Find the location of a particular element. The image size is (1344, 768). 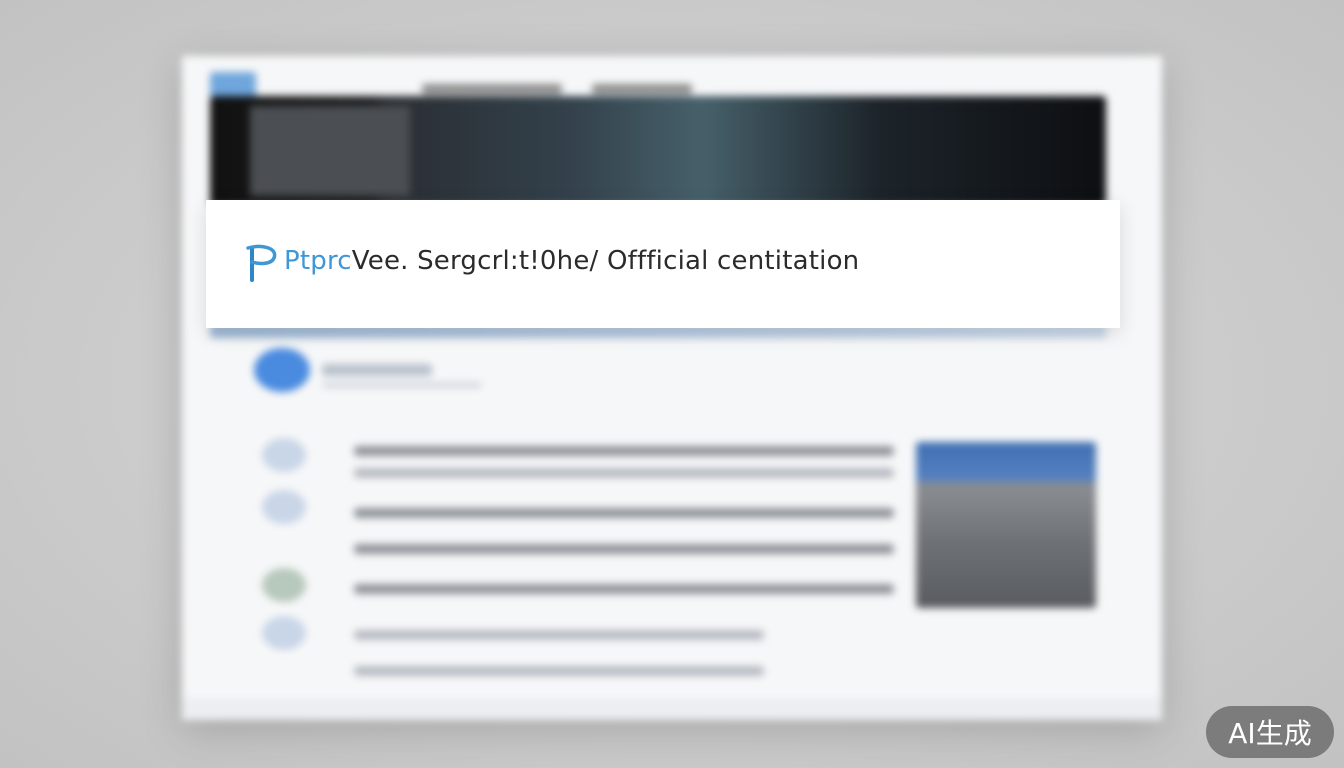

avatar-label-placeholder is located at coordinates (377, 370).